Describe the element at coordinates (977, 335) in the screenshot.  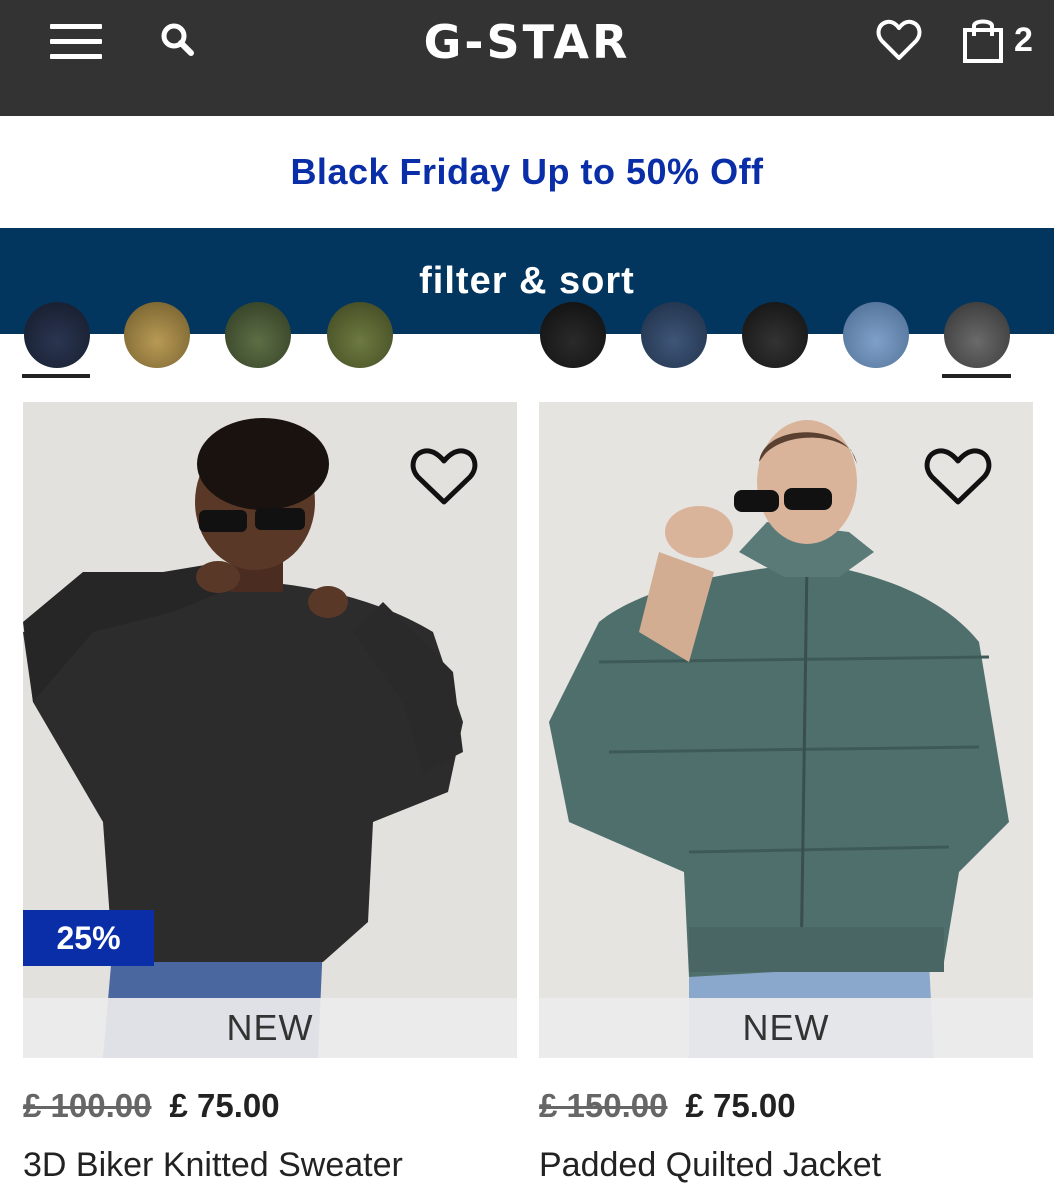
I see `color-swatch-charcoal` at that location.